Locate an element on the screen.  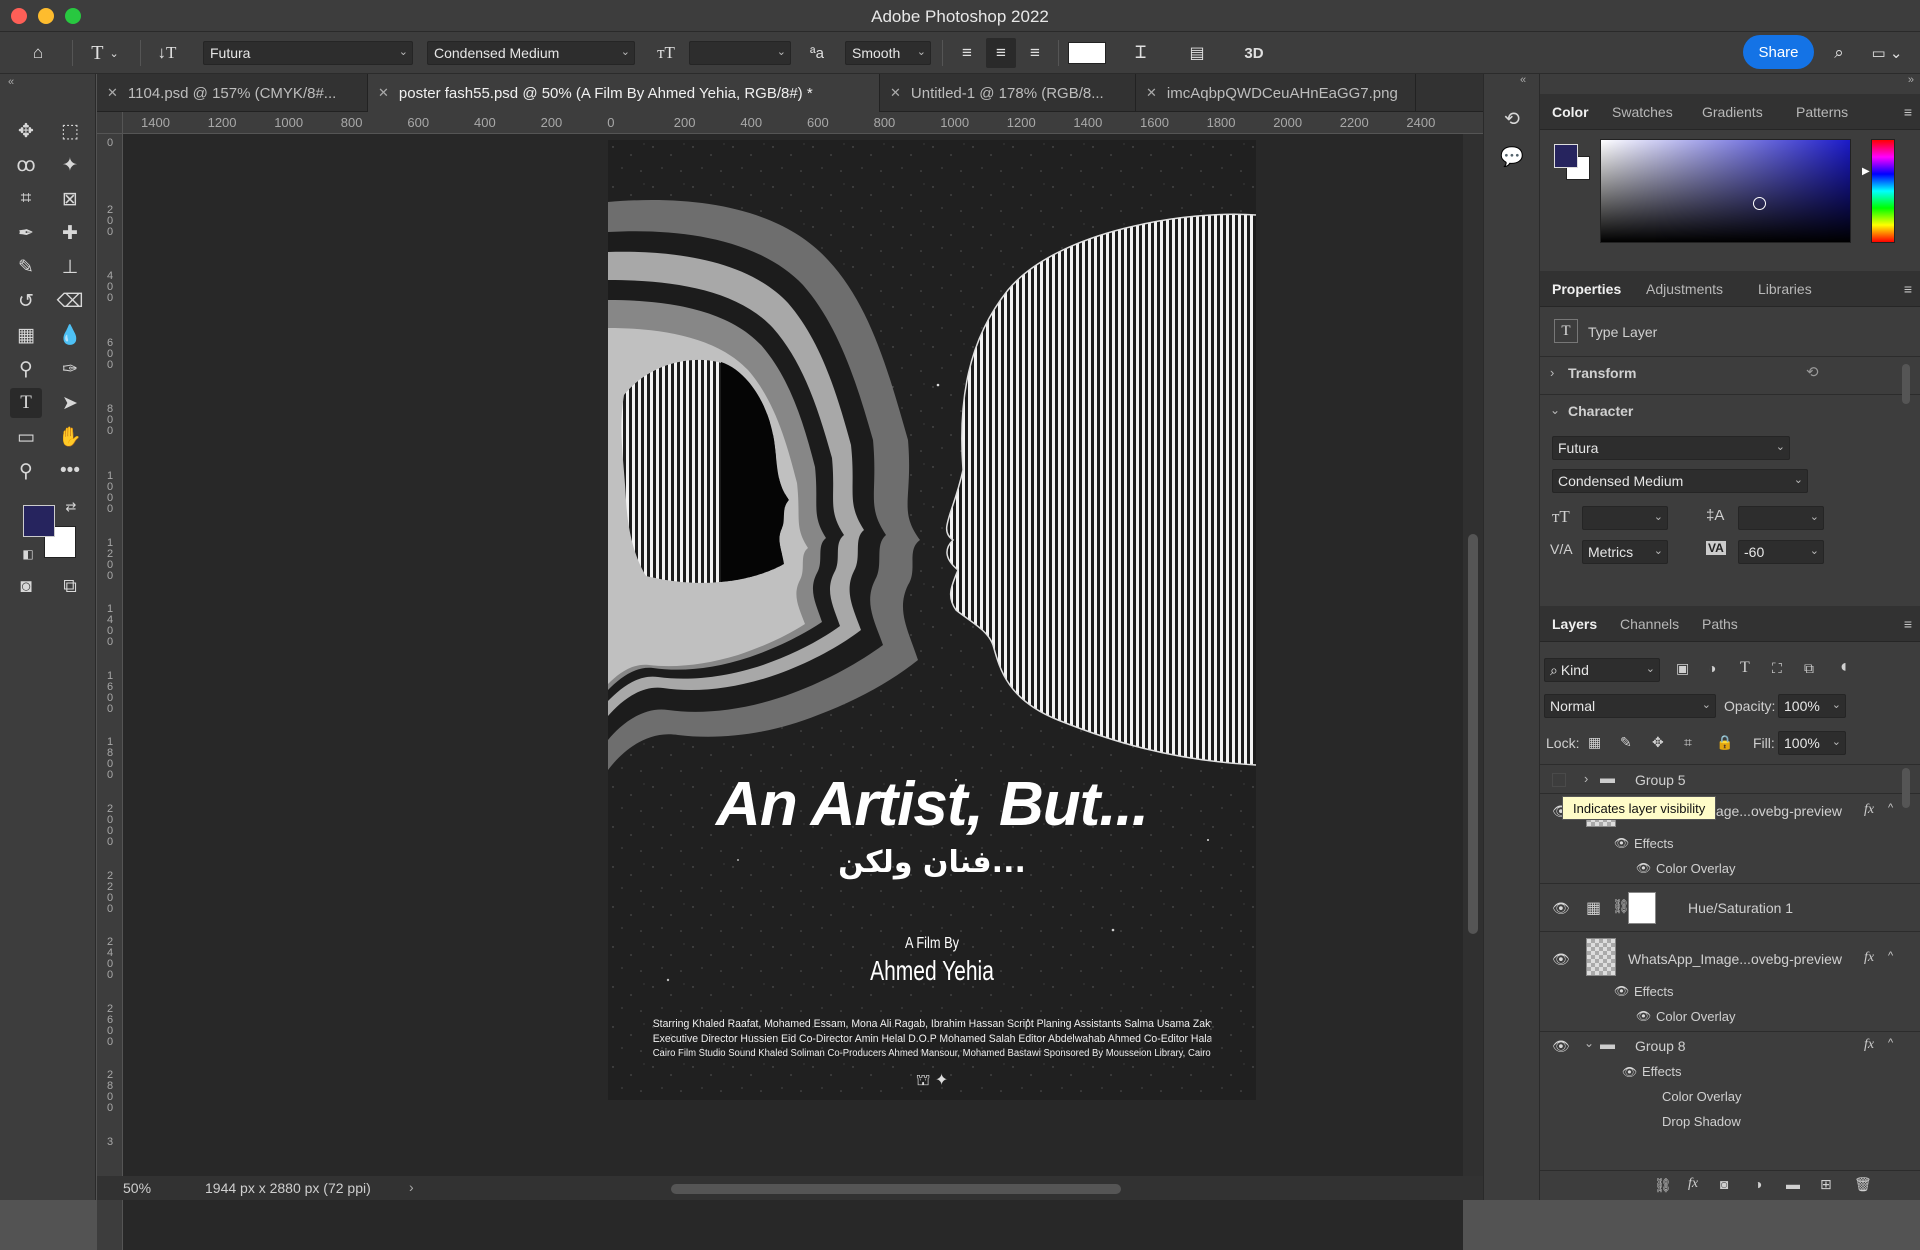
eraser-icon: ⌫ is located at coordinates (70, 301).